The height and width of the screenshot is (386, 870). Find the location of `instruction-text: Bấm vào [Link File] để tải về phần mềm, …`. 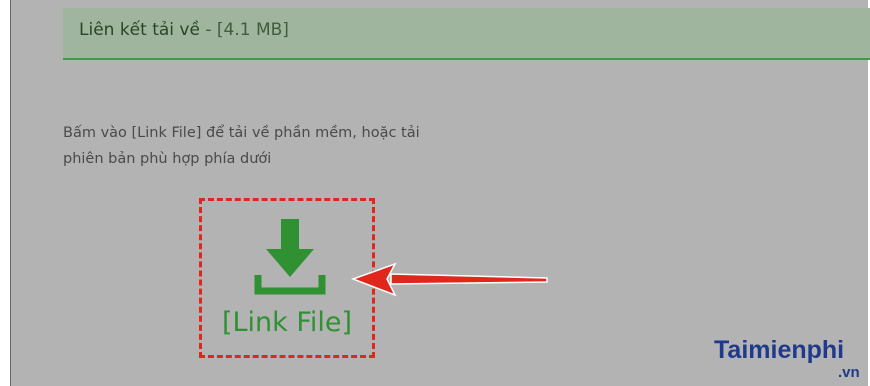

instruction-text: Bấm vào [Link File] để tải về phần mềm, … is located at coordinates (303, 146).